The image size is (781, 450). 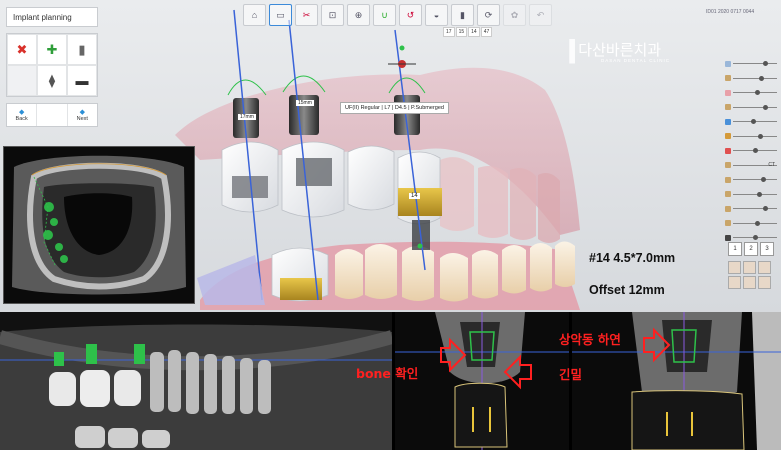 What do you see at coordinates (384, 15) in the screenshot?
I see `arch-icon: ∪` at bounding box center [384, 15].